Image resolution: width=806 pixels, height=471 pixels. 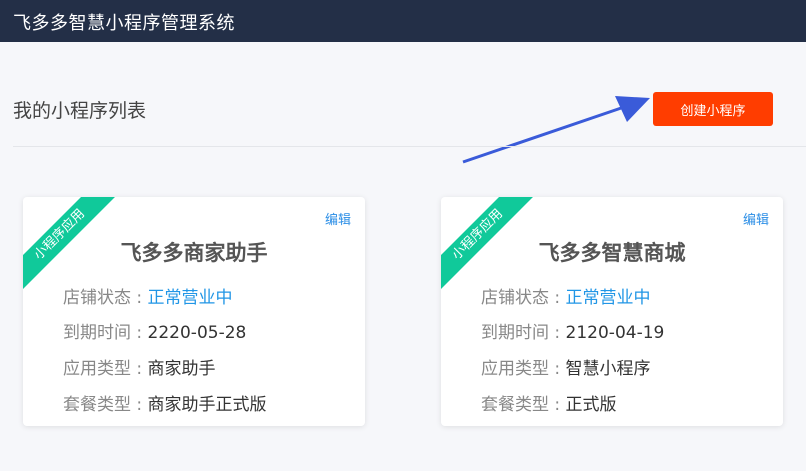 I want to click on info-row-app-type: 应用类型 : 商家助手, so click(x=139, y=366).